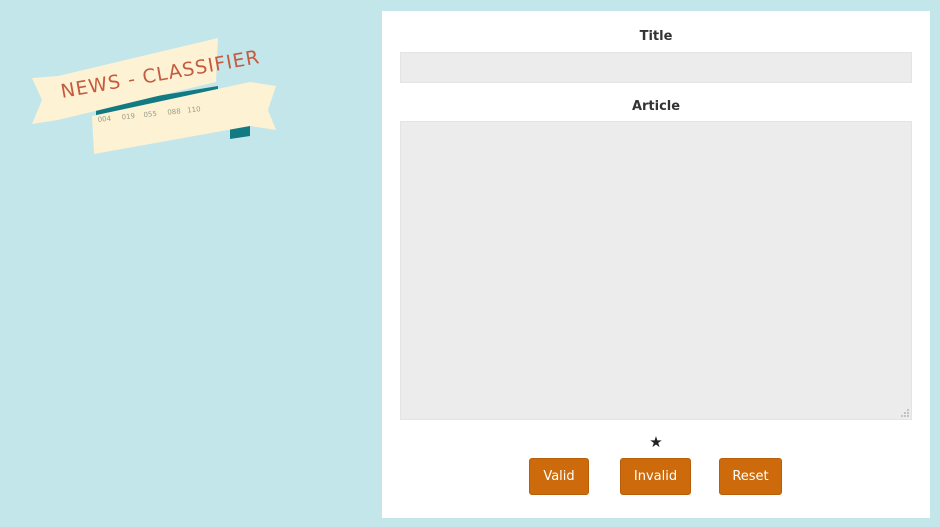 The image size is (940, 527). I want to click on logo-tick: 088, so click(174, 111).